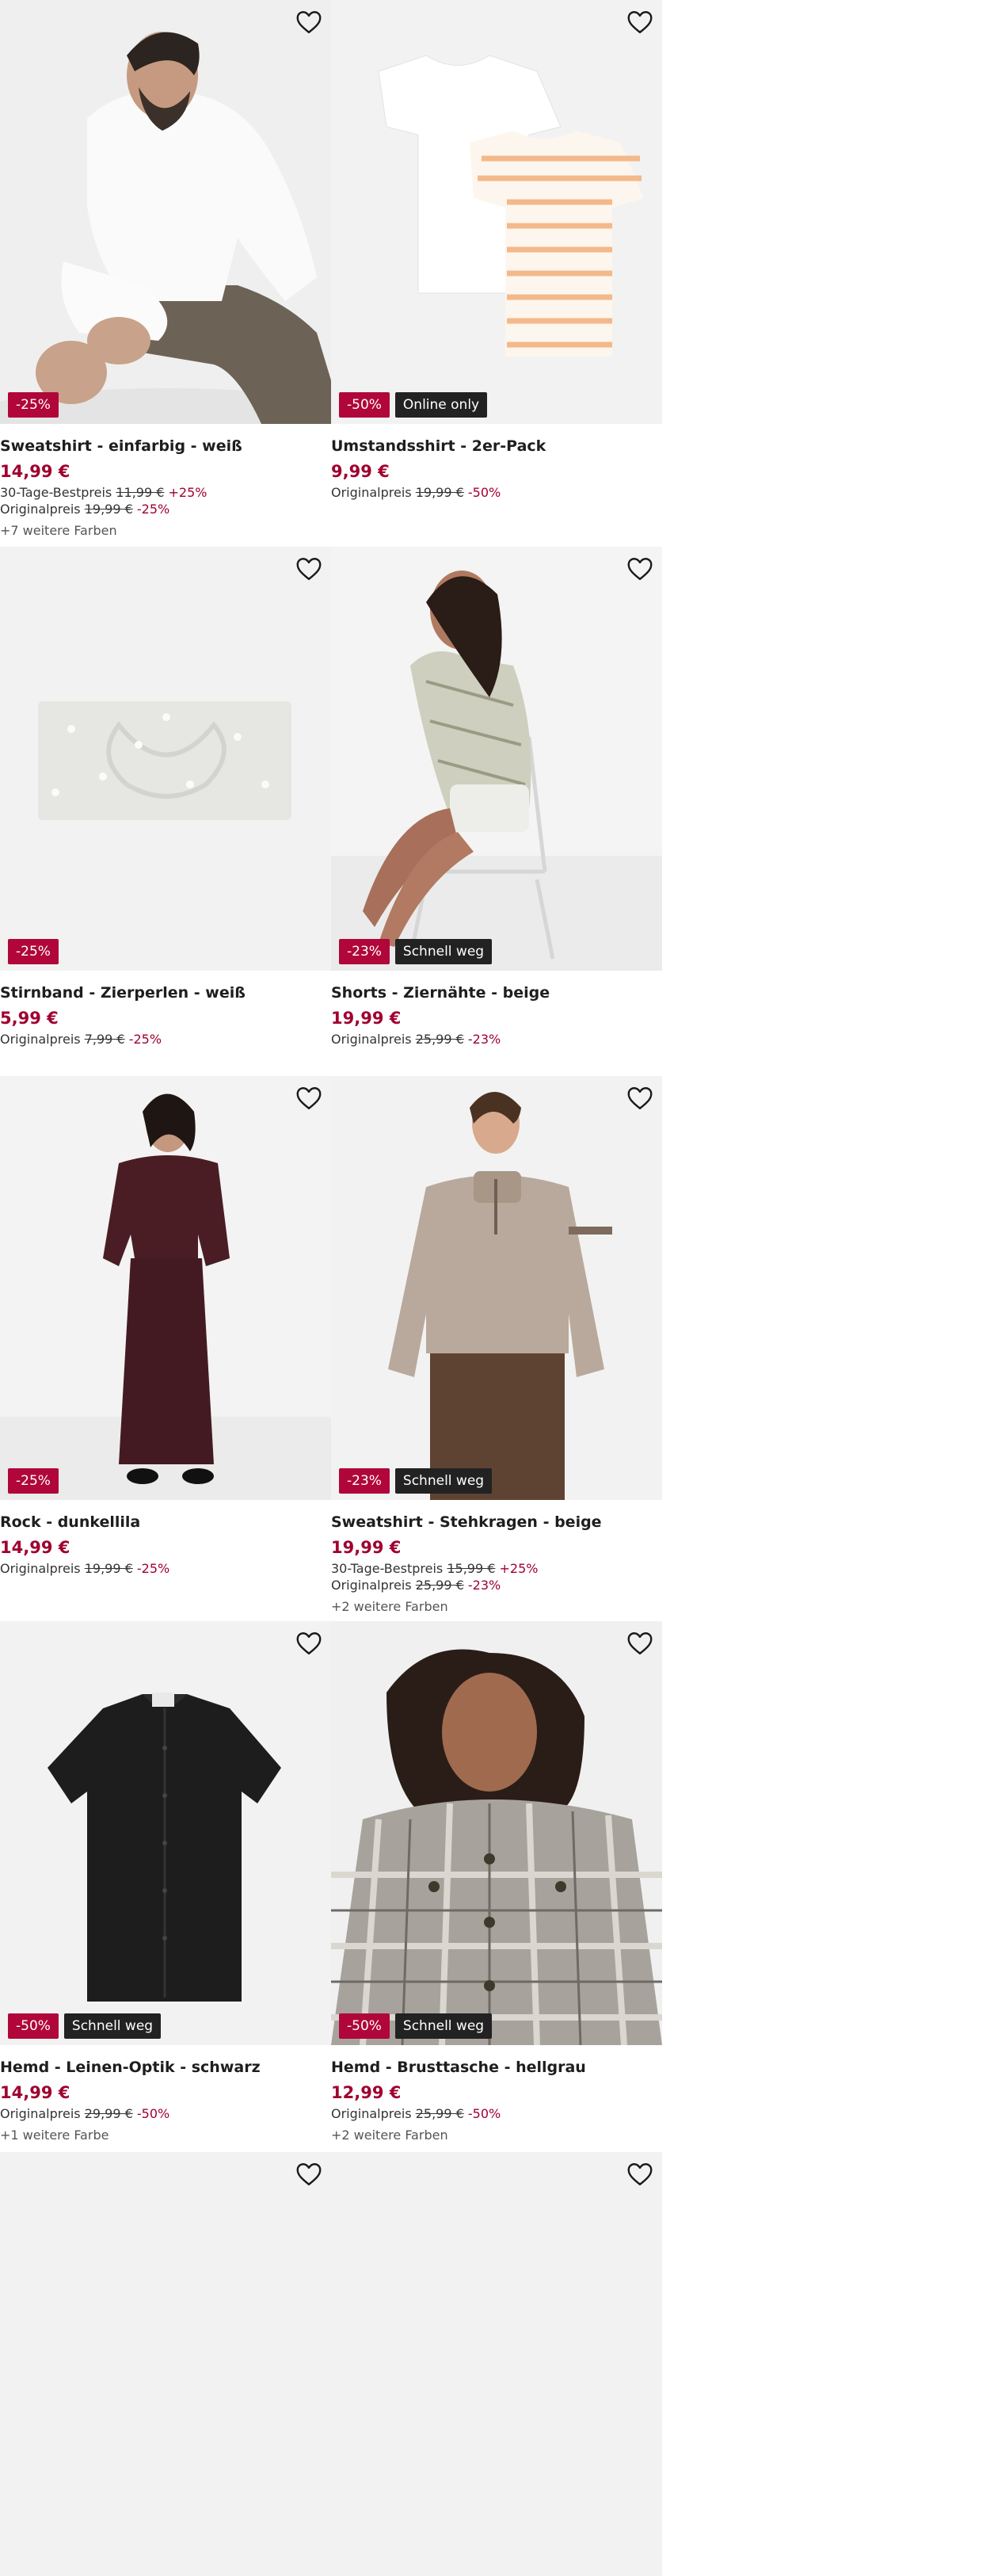 This screenshot has height=2576, width=990. I want to click on product-image: -50% Online only, so click(496, 212).